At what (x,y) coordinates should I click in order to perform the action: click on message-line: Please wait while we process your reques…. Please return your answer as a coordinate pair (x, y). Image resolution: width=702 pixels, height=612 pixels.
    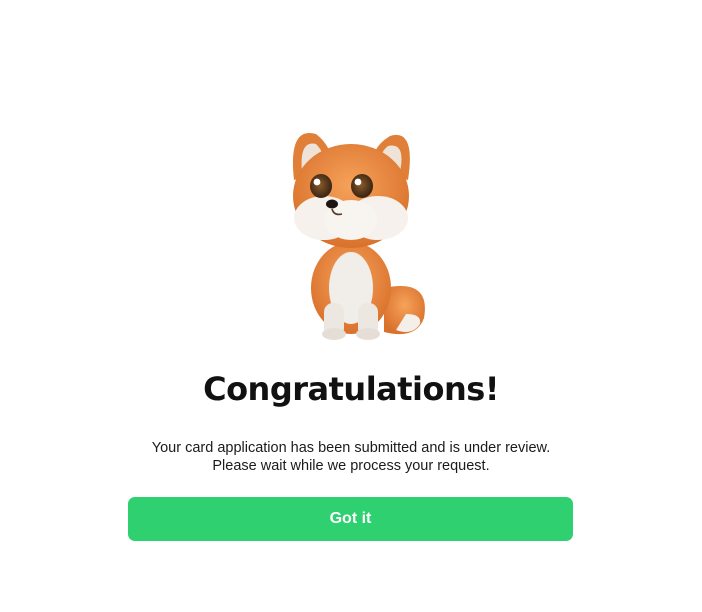
    Looking at the image, I should click on (351, 466).